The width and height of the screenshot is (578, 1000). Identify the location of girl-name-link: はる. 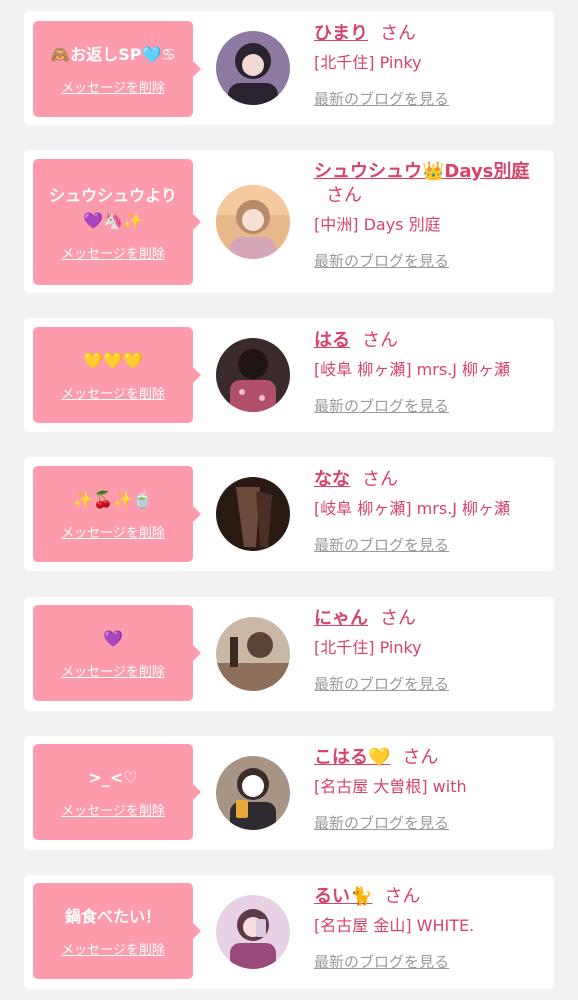
(332, 340).